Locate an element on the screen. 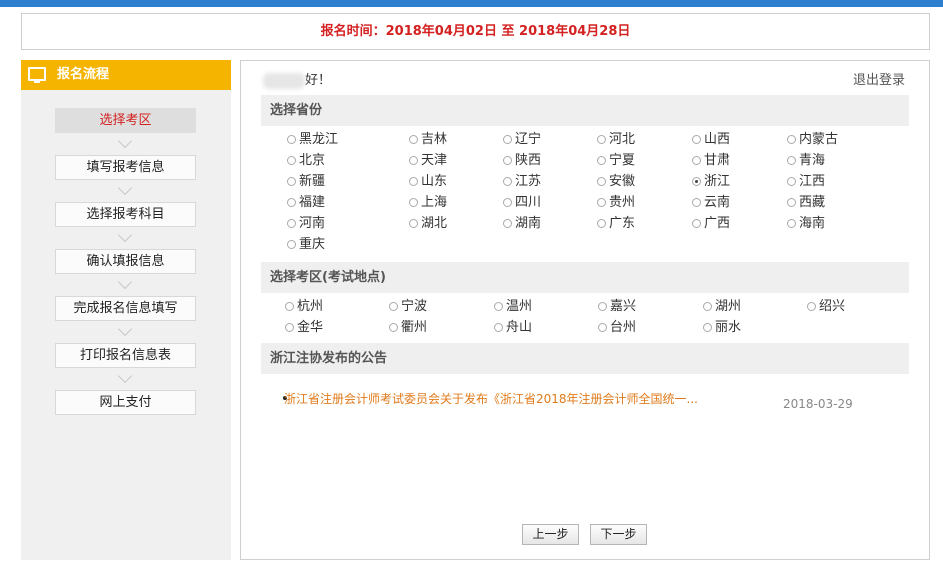  province-option: 重庆 is located at coordinates (306, 245).